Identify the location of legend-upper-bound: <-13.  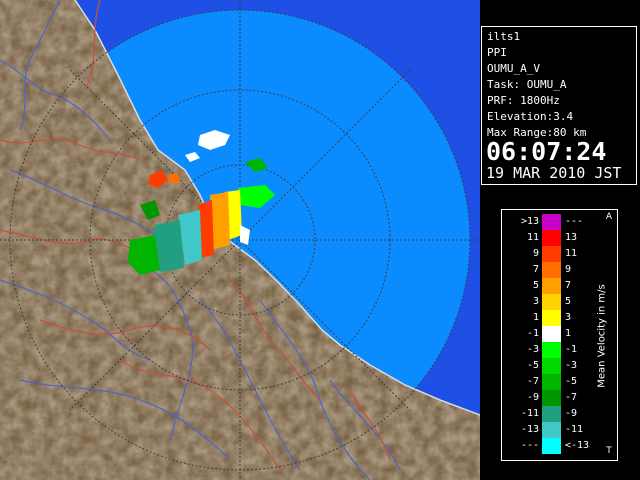
(577, 445).